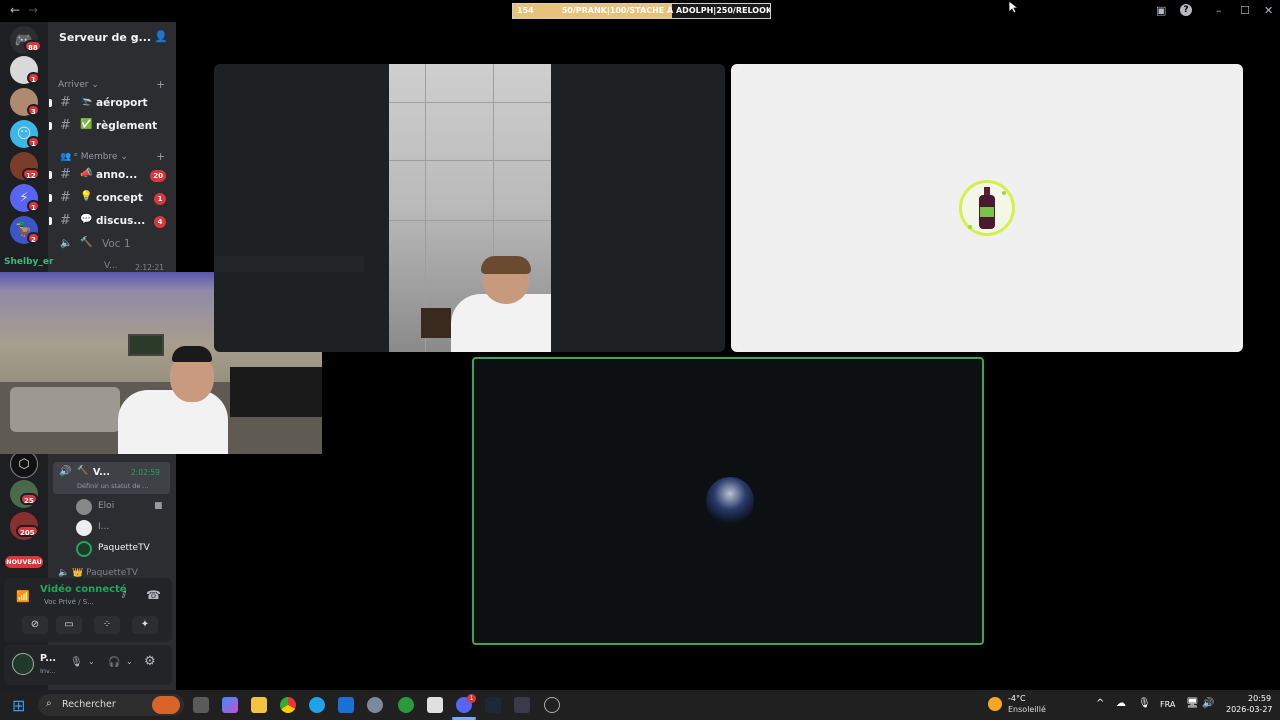 The image size is (1280, 720). What do you see at coordinates (65, 471) in the screenshot?
I see `speaker-icon: 🔊` at bounding box center [65, 471].